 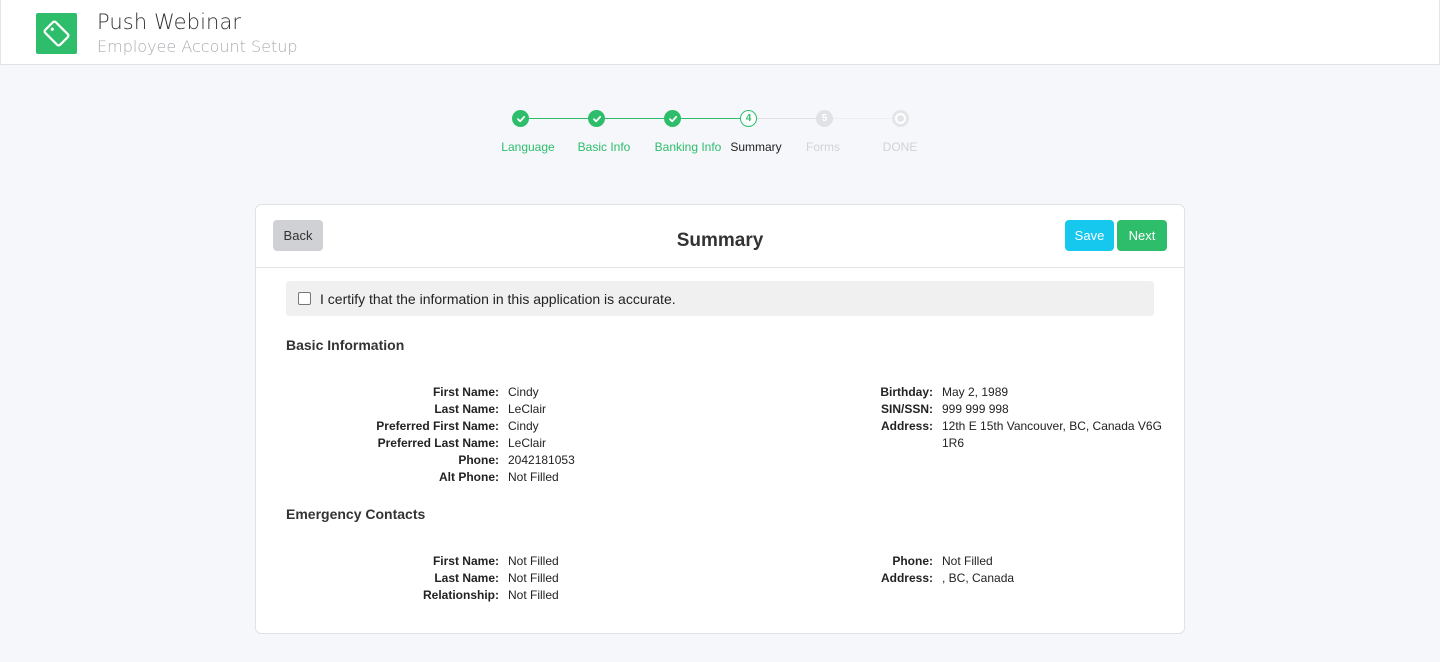 What do you see at coordinates (541, 460) in the screenshot?
I see `field-value: 2042181053` at bounding box center [541, 460].